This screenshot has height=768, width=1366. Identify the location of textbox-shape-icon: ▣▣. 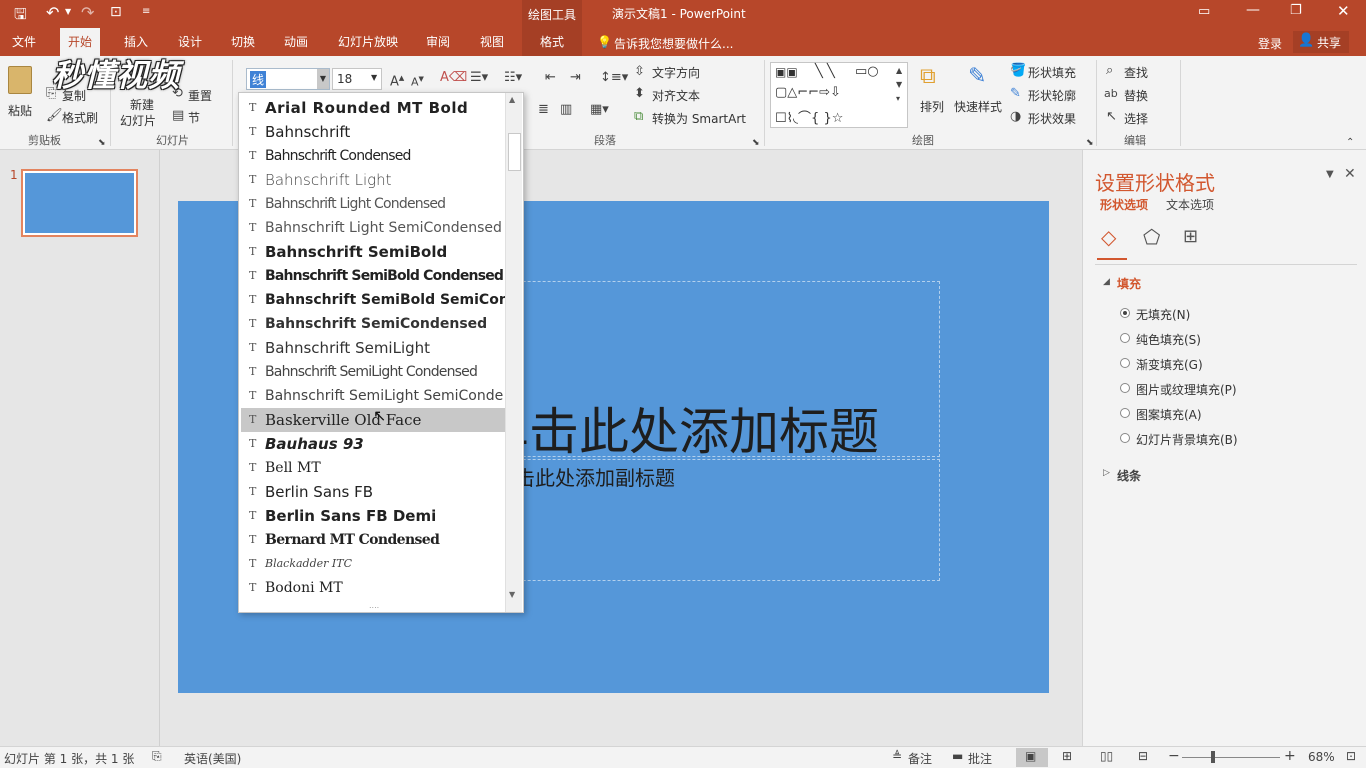
(786, 72).